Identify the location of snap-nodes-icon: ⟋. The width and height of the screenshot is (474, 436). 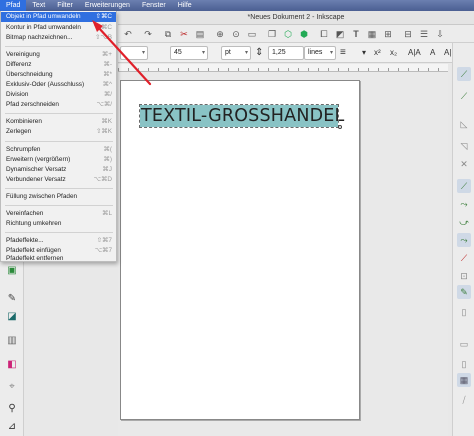
(464, 186).